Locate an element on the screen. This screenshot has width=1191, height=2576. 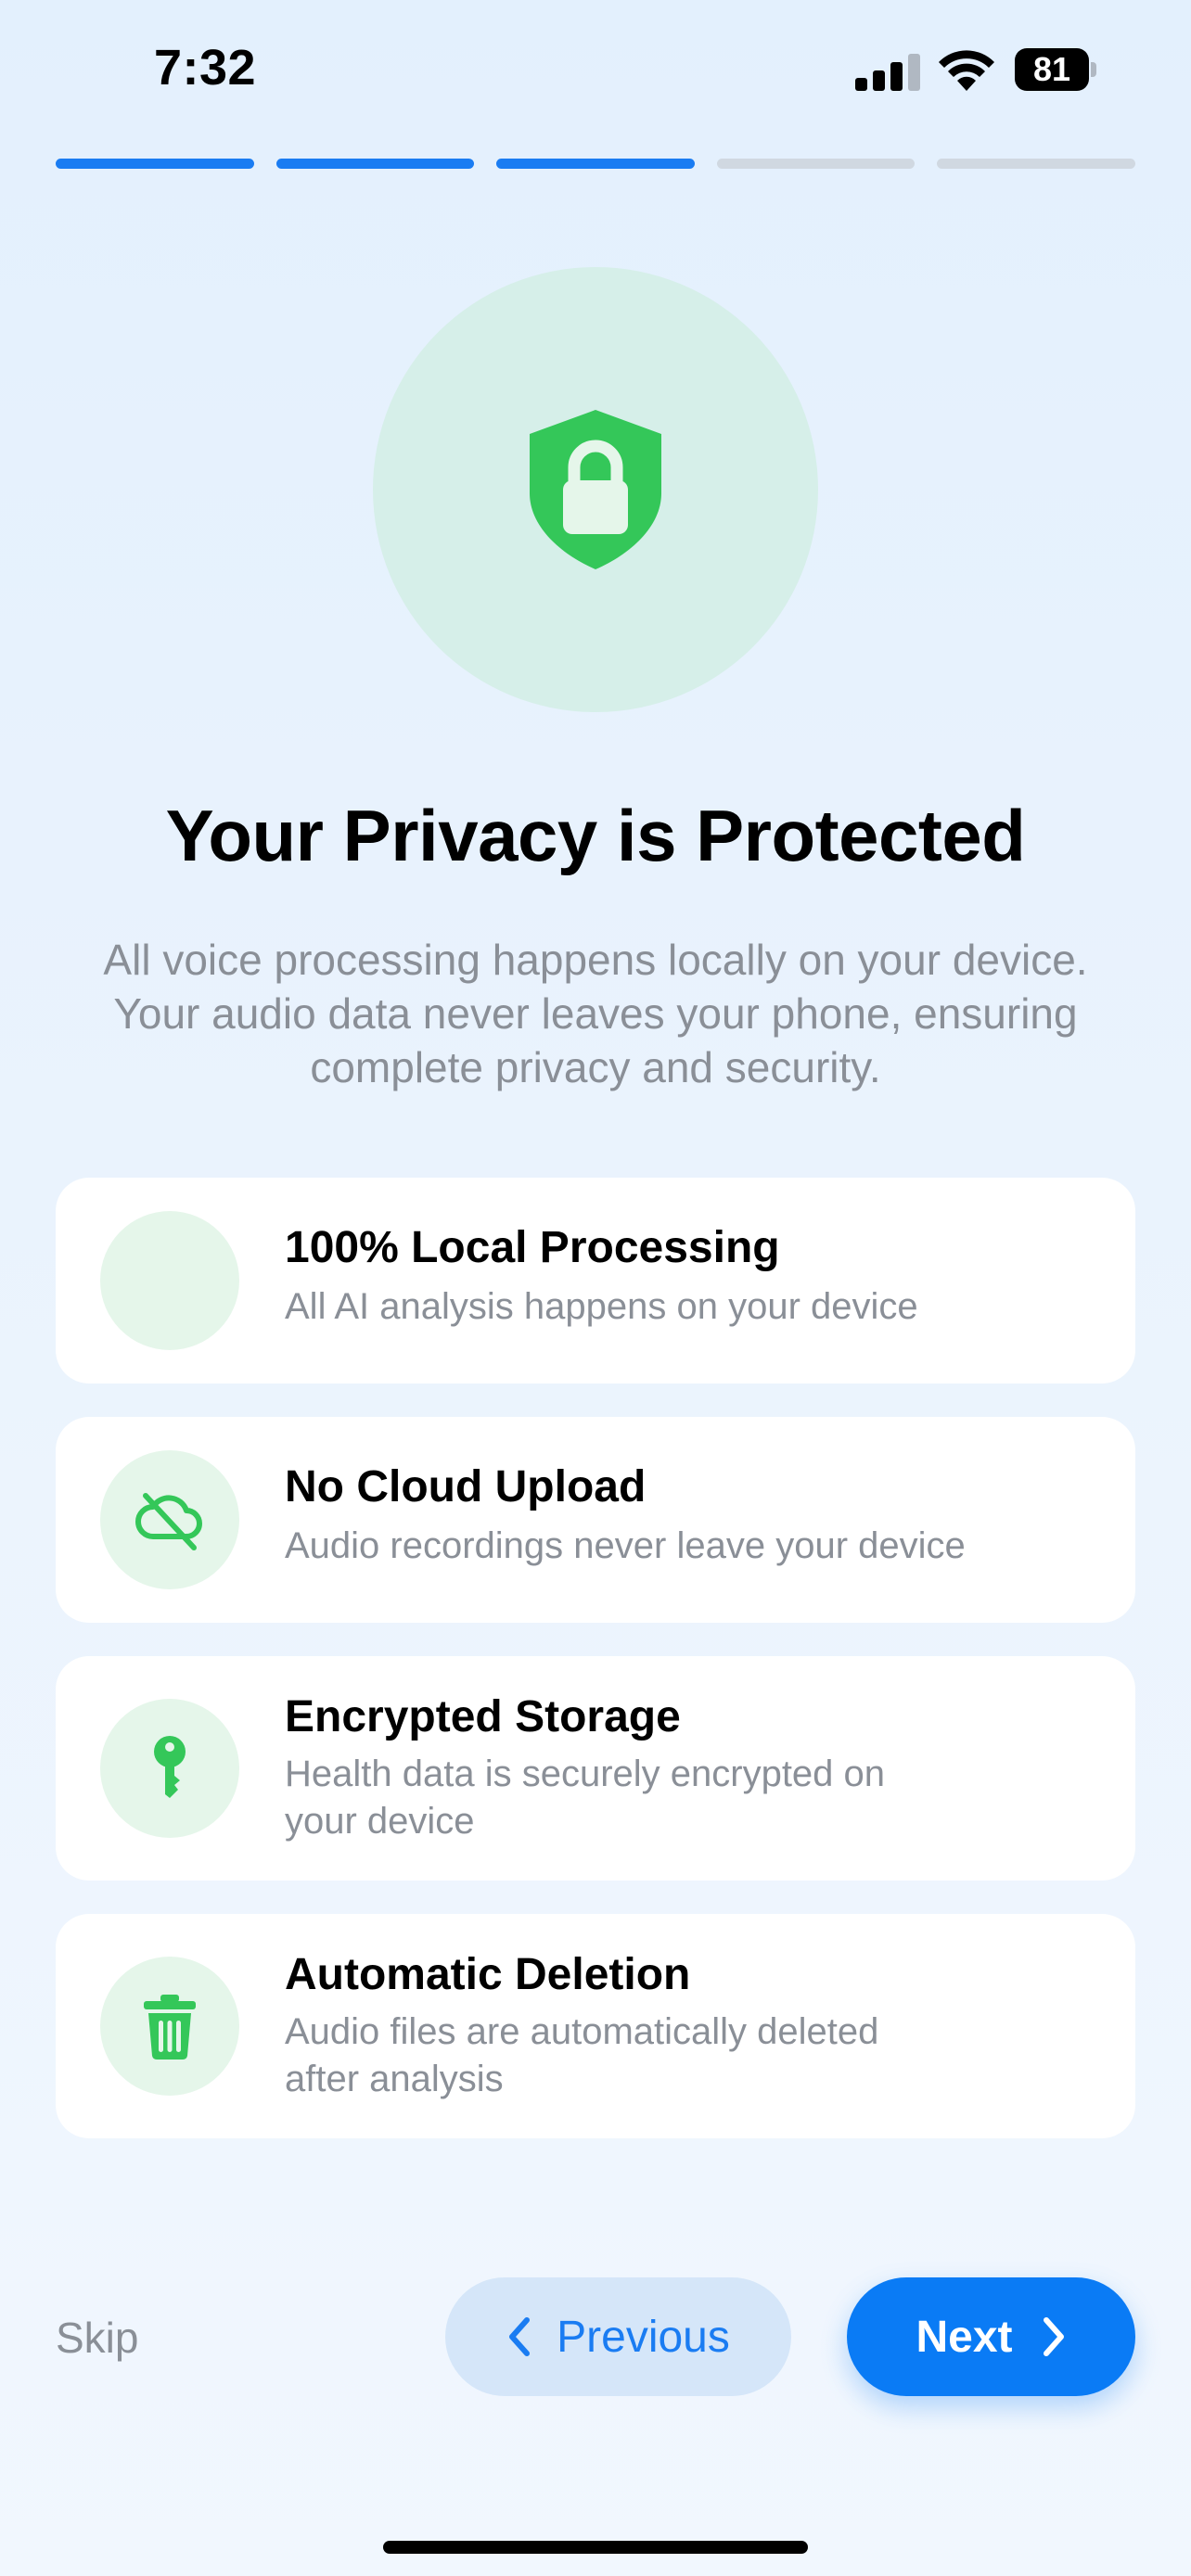
battery-percentage: 81 is located at coordinates (1051, 69).